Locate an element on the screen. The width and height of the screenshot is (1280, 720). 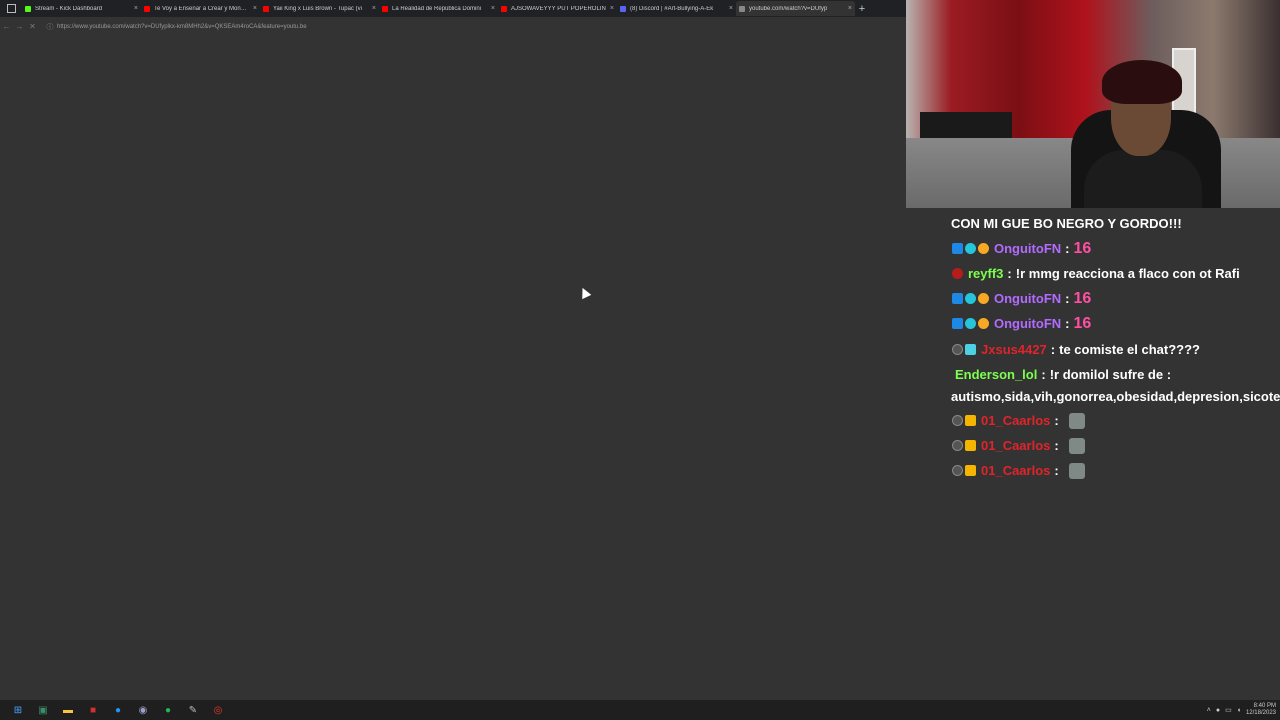
browser-tab: AJSOWAVEYYY PUT POPEROLIN × is located at coordinates (557, 8).